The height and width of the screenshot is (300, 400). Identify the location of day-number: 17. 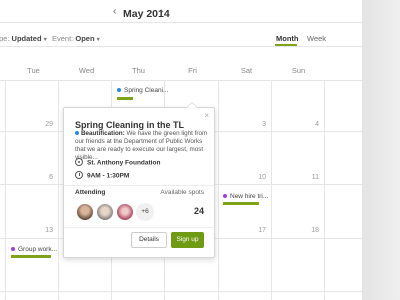
(262, 230).